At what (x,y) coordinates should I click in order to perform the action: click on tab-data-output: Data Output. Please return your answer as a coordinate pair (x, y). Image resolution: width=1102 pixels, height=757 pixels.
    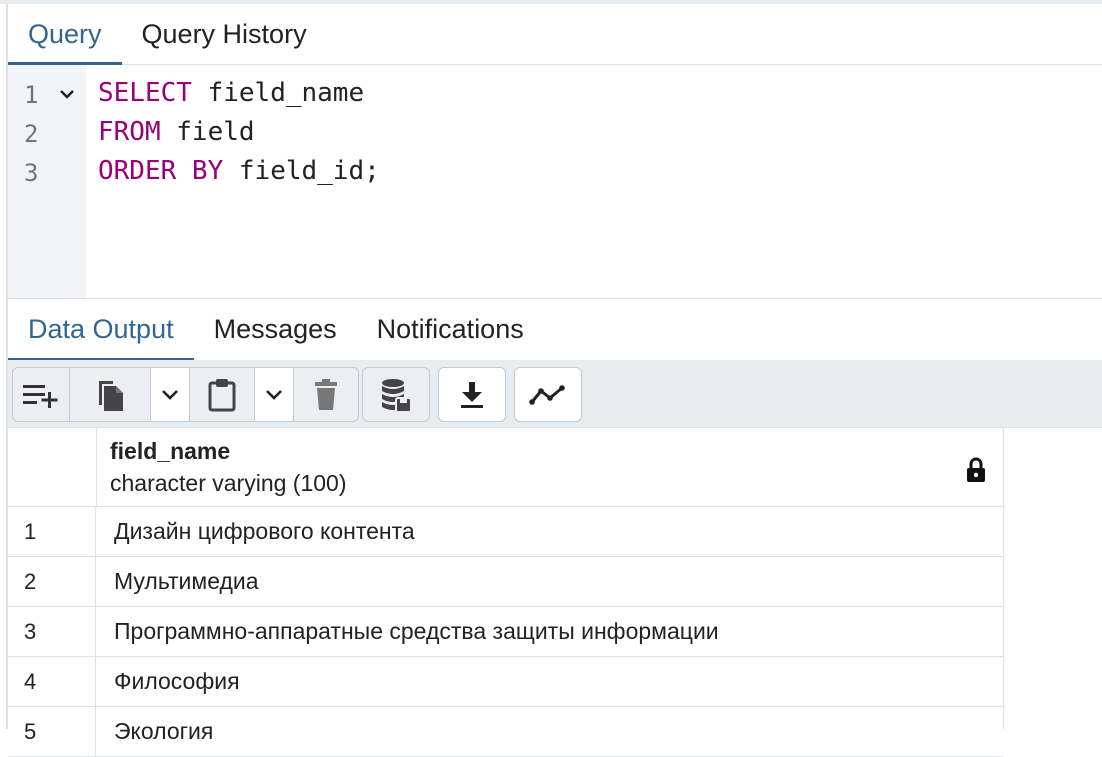
    Looking at the image, I should click on (101, 330).